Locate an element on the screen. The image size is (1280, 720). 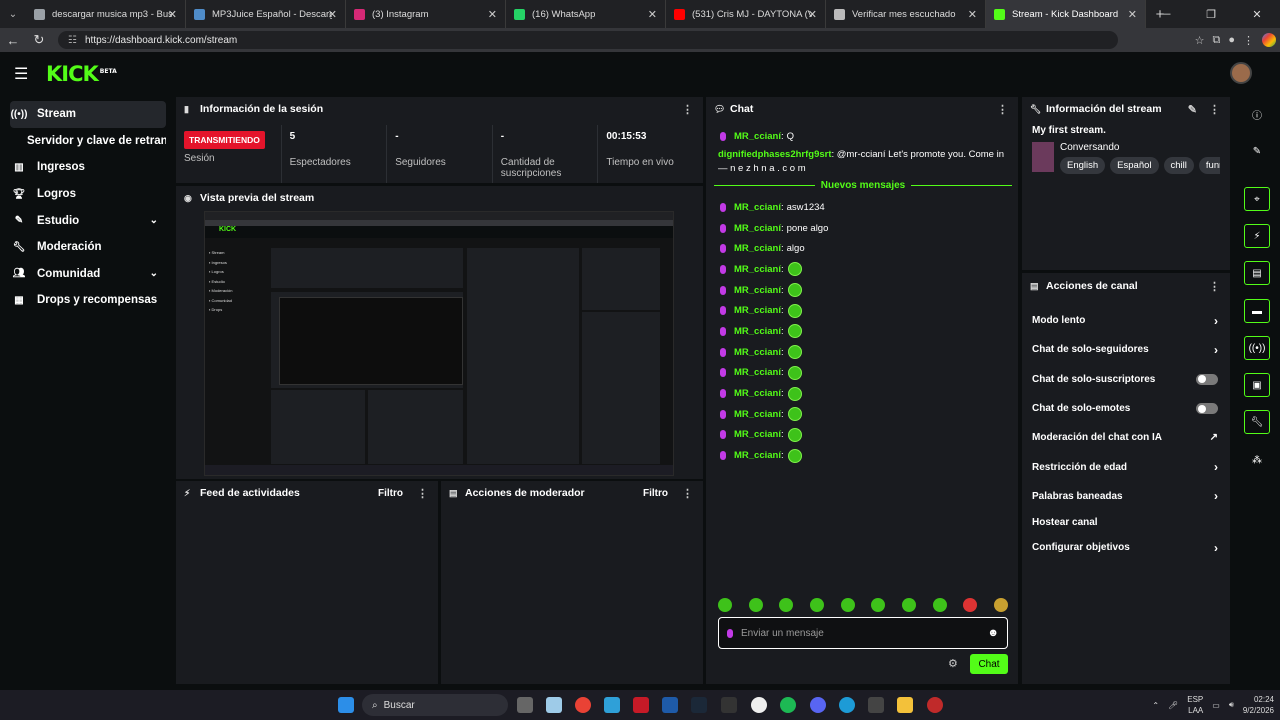
chat-username: dignifiedphases2hrfg9srt is located at coordinates (775, 154).